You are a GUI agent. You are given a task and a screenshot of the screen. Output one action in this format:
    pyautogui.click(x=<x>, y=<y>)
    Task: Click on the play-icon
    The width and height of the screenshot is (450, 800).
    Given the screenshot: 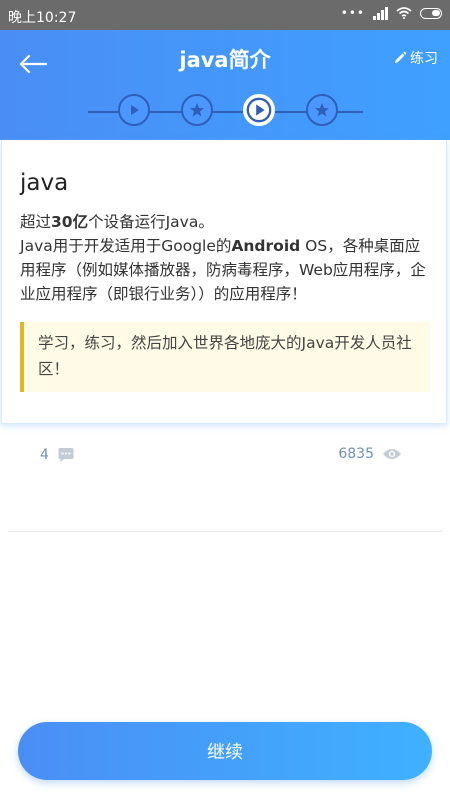 What is the action you would take?
    pyautogui.click(x=135, y=110)
    